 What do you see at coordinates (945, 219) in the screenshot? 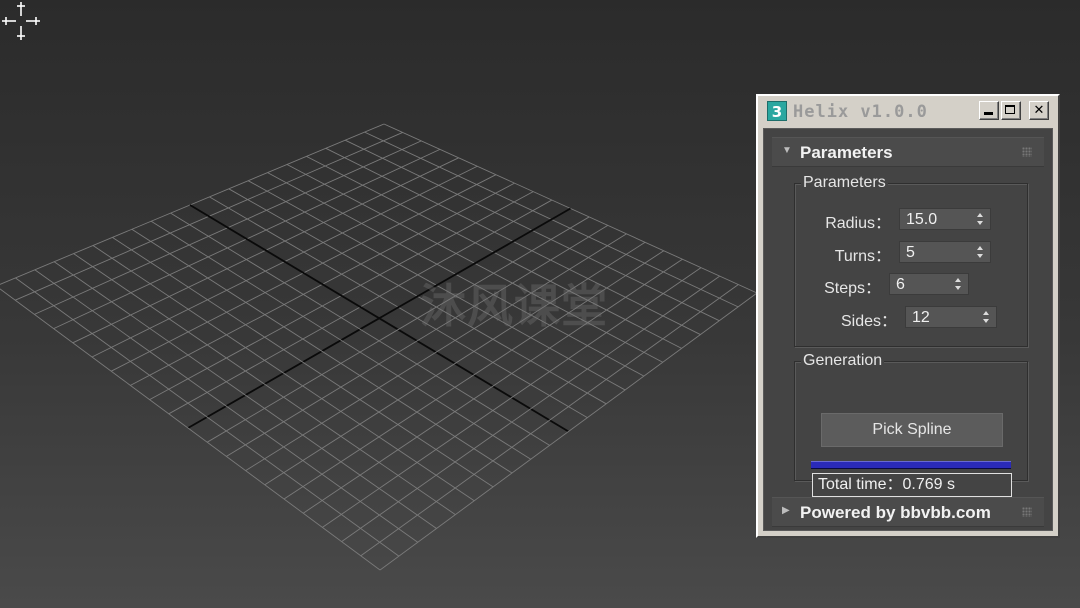
I see `radius-spinner: 15.0` at bounding box center [945, 219].